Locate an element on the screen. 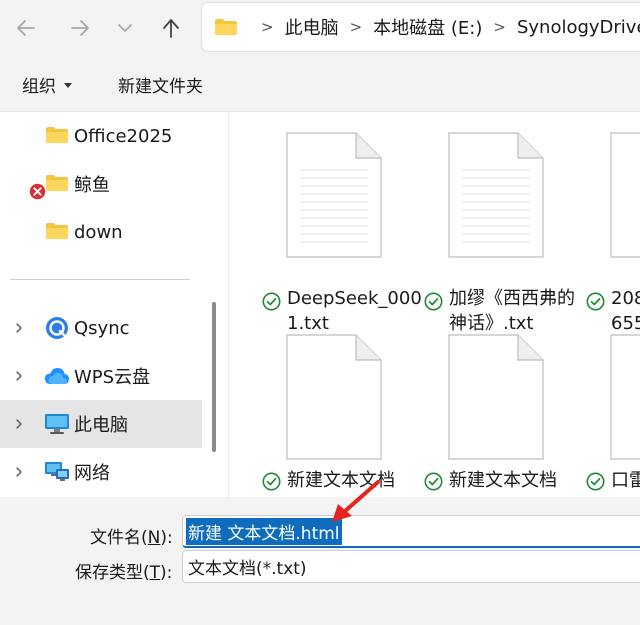 The height and width of the screenshot is (625, 640). sidebar-item-down: down is located at coordinates (101, 232).